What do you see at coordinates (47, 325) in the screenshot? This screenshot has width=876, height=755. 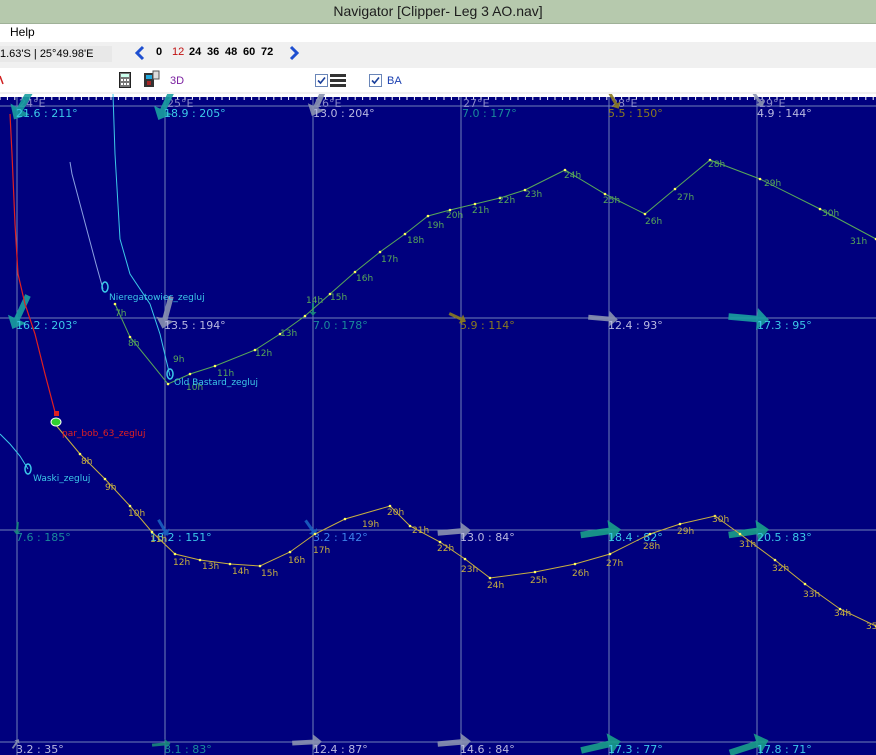 I see `wind-label: 16.2 : 203°` at bounding box center [47, 325].